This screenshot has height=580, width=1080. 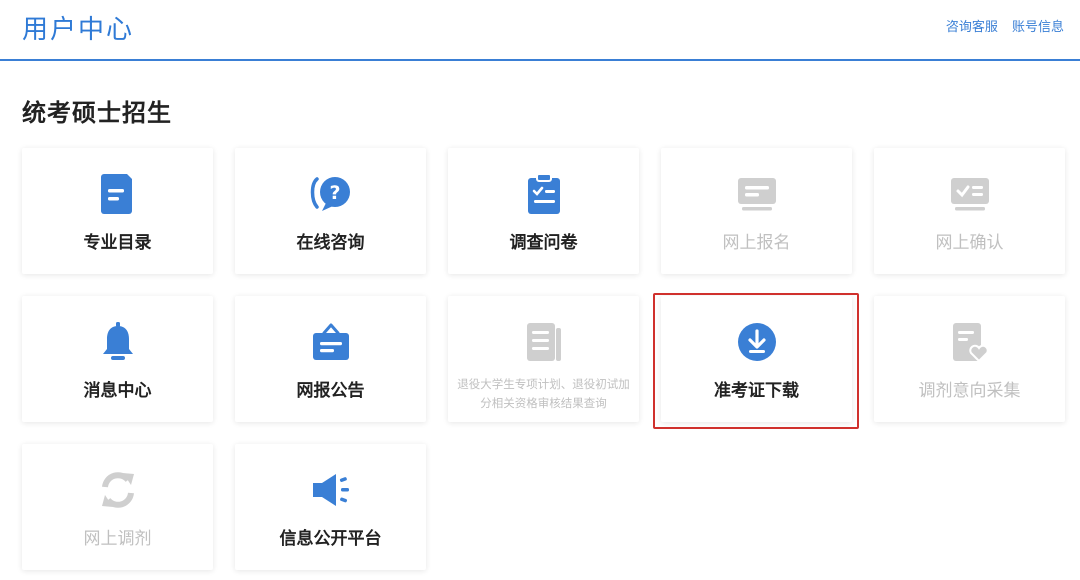 What do you see at coordinates (969, 342) in the screenshot?
I see `document-heart-icon` at bounding box center [969, 342].